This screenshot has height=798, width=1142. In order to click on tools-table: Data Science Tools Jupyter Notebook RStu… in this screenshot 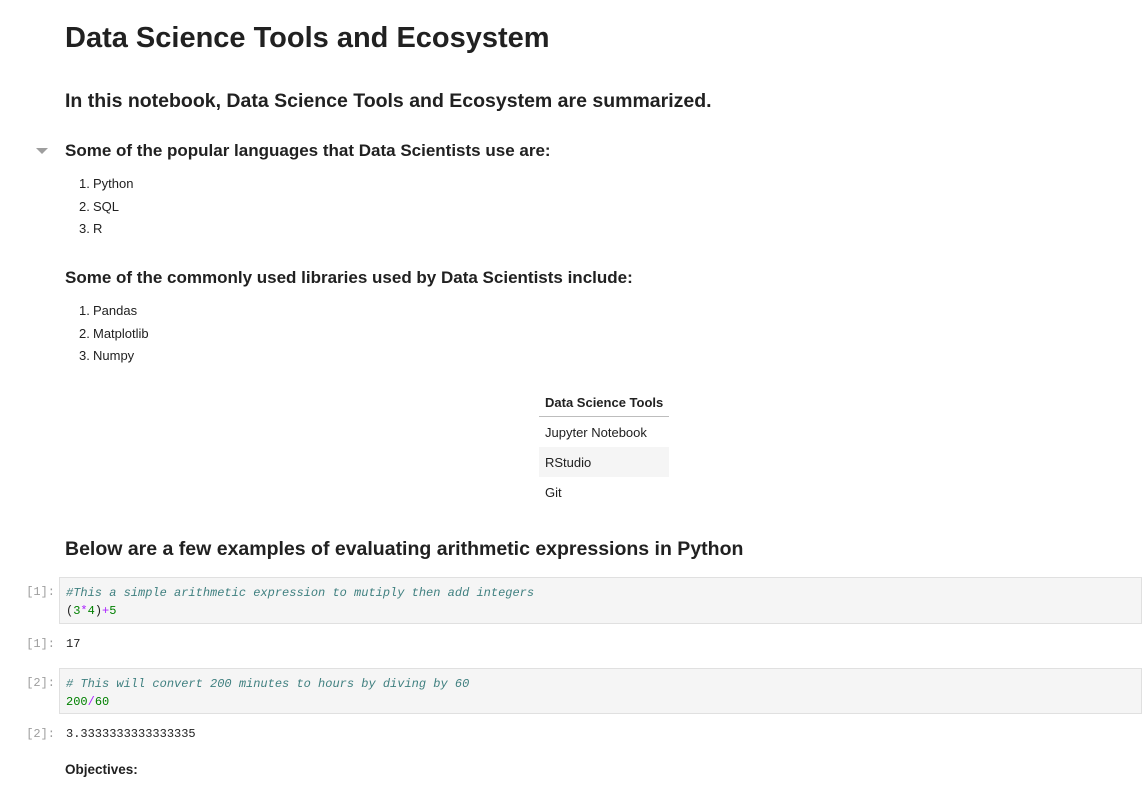, I will do `click(604, 447)`.